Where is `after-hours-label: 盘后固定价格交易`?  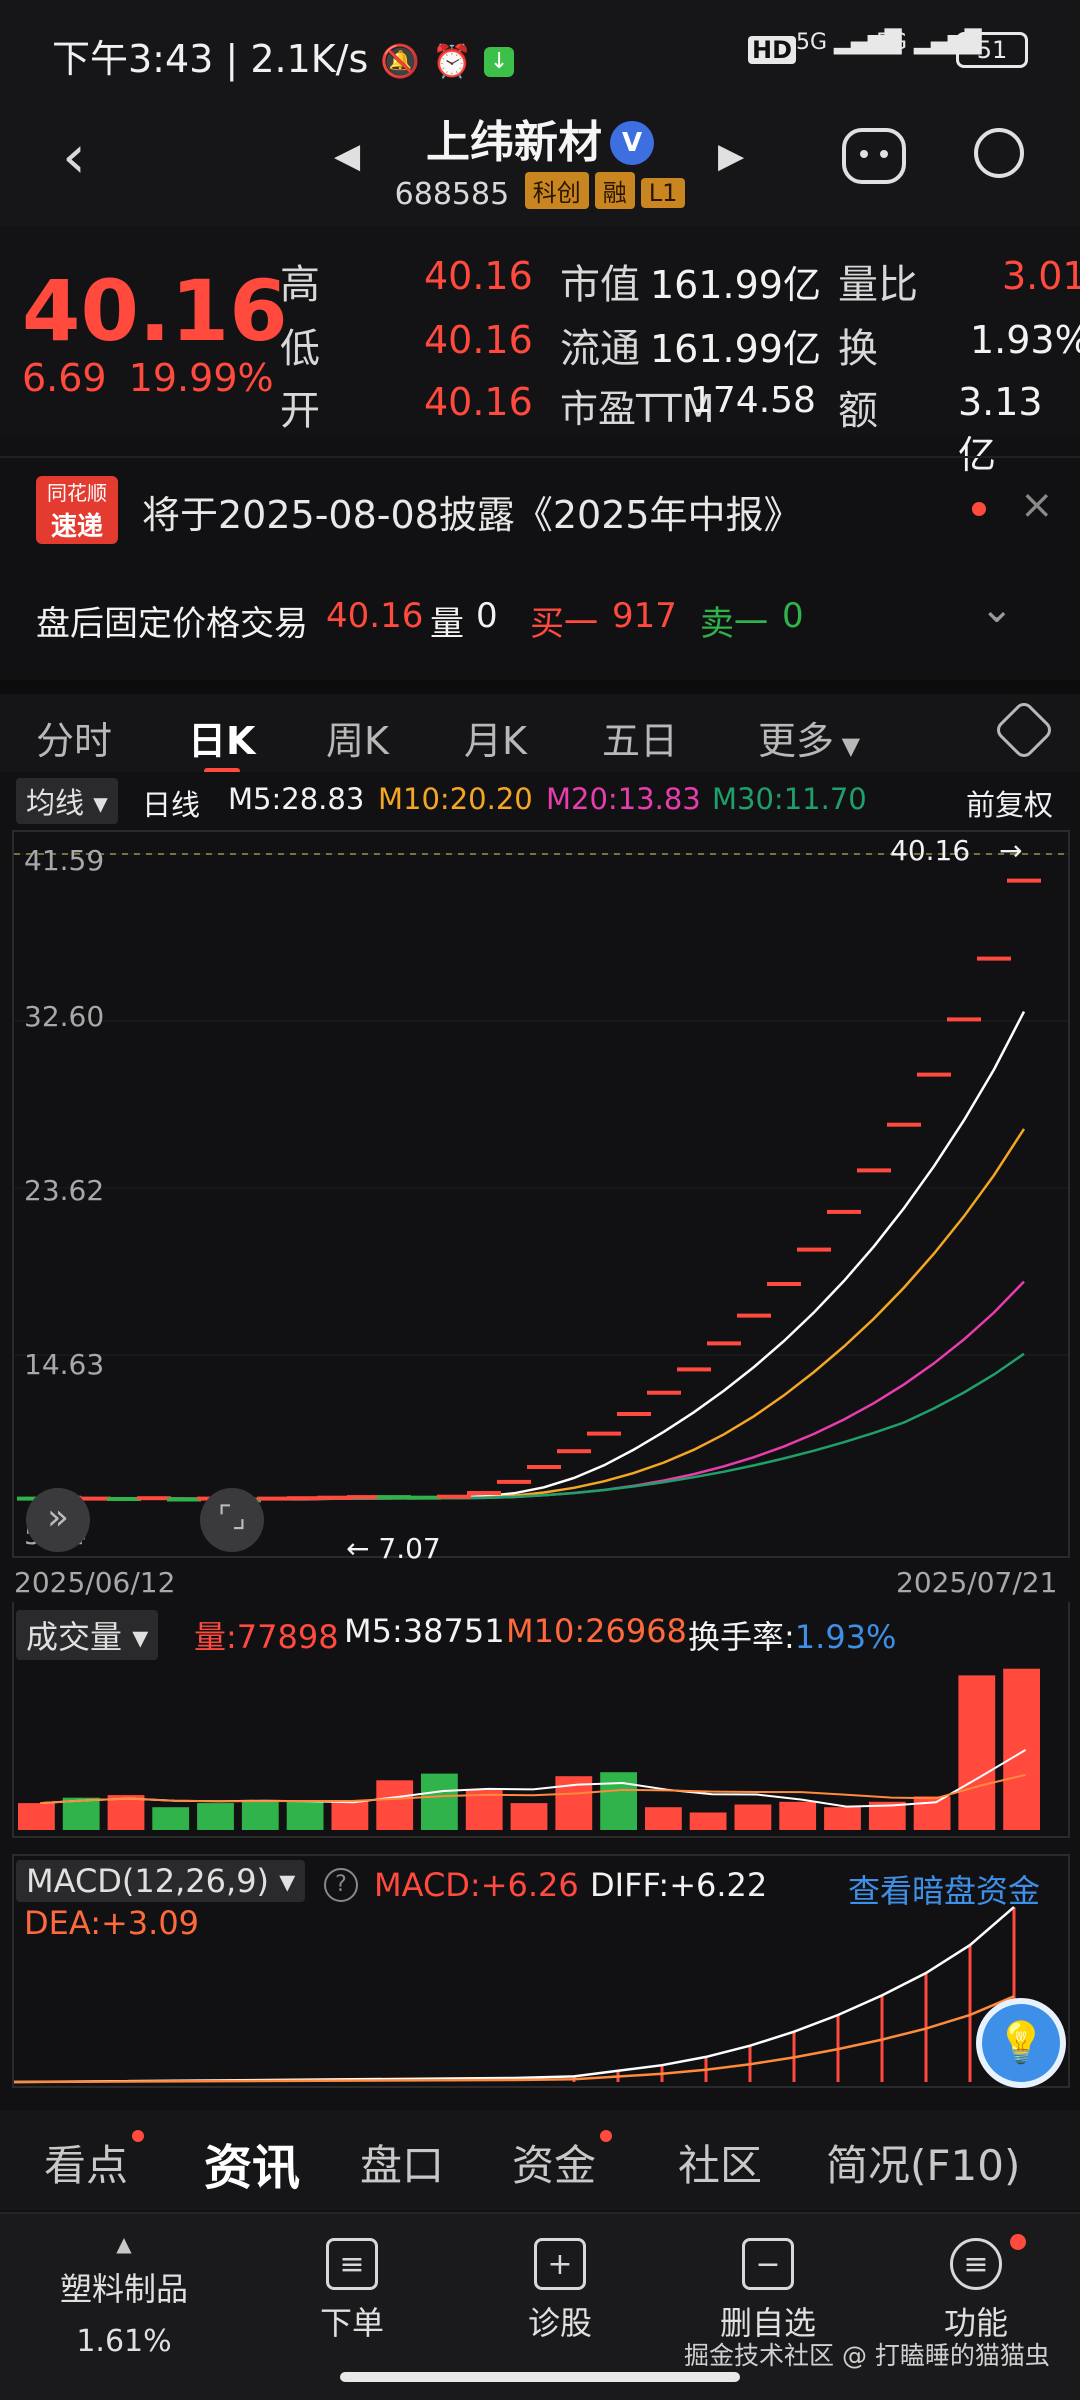
after-hours-label: 盘后固定价格交易 is located at coordinates (172, 624).